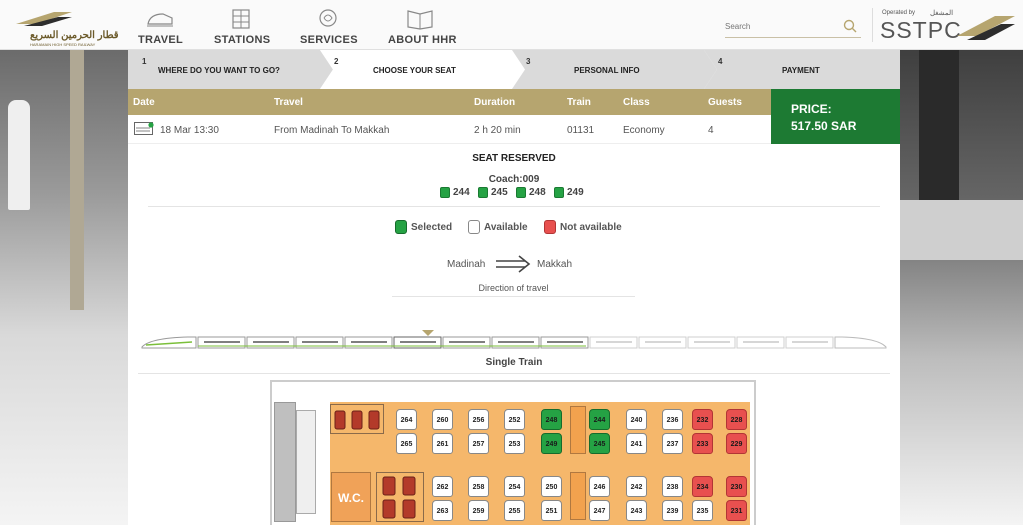 The height and width of the screenshot is (525, 1023). What do you see at coordinates (442, 510) in the screenshot?
I see `seat-263: 263` at bounding box center [442, 510].